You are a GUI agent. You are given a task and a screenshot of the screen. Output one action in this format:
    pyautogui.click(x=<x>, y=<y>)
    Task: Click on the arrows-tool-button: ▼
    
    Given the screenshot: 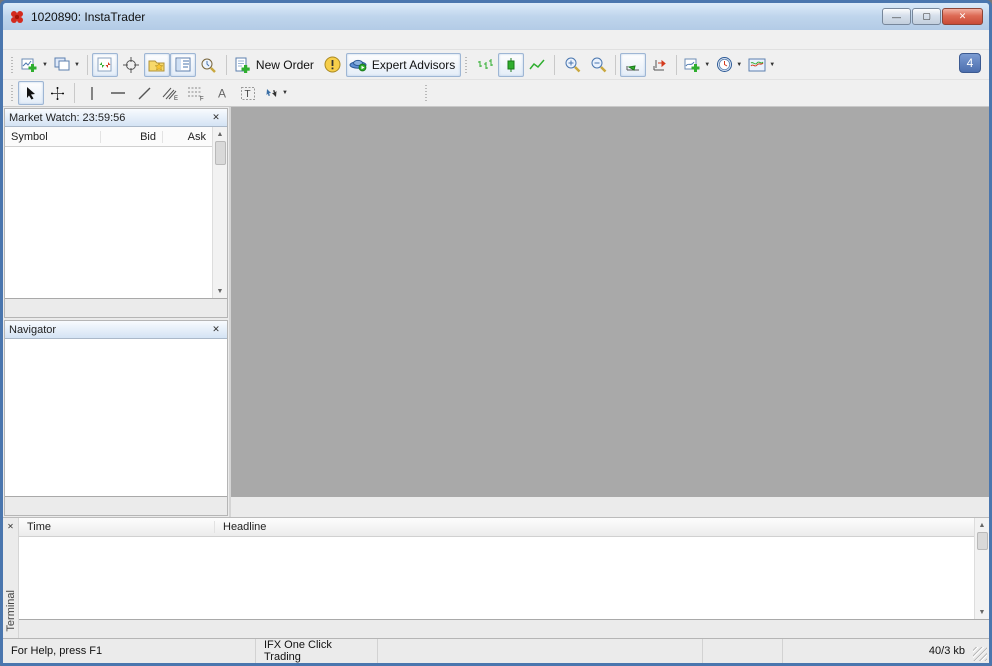 What is the action you would take?
    pyautogui.click(x=276, y=93)
    